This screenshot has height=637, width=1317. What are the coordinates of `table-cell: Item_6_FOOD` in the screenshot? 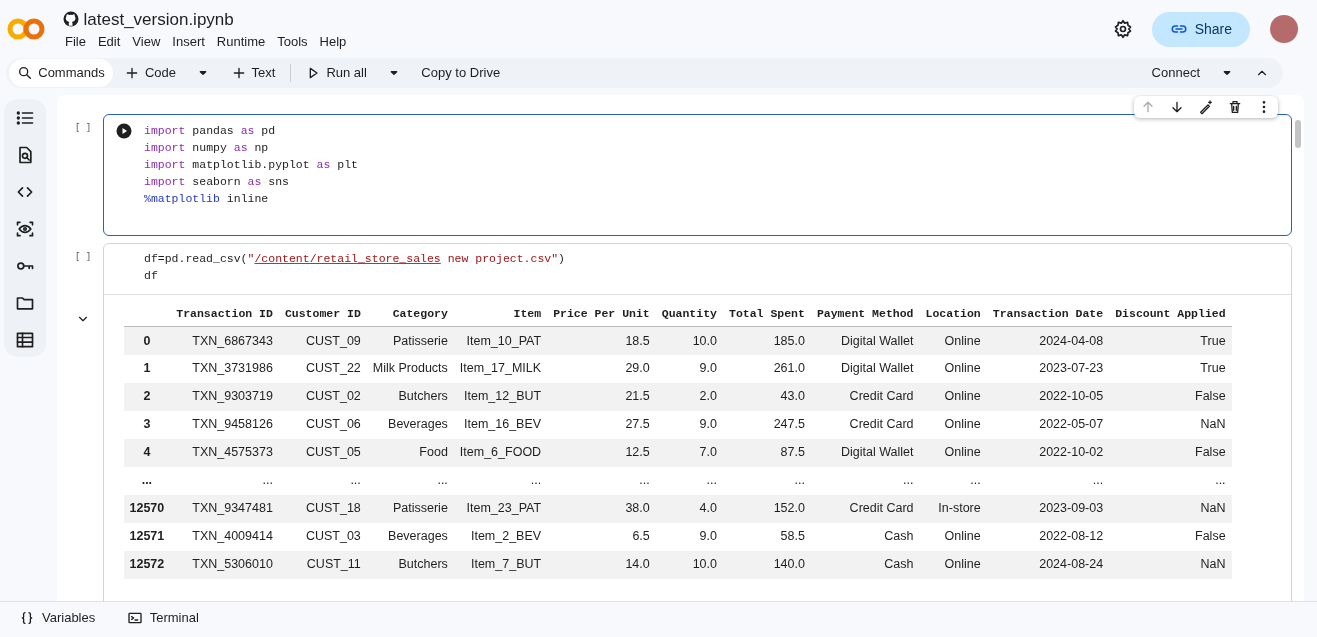 It's located at (500, 452).